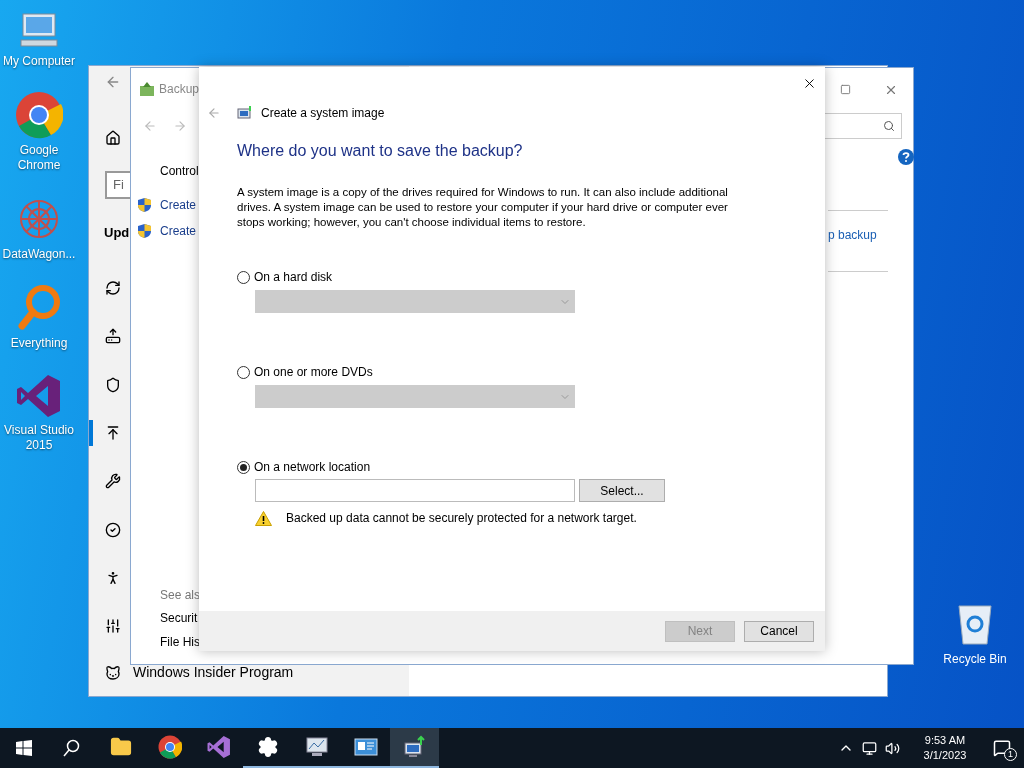 This screenshot has height=768, width=1024. I want to click on dialog-heading: Where do you want to save the backup?, so click(380, 151).